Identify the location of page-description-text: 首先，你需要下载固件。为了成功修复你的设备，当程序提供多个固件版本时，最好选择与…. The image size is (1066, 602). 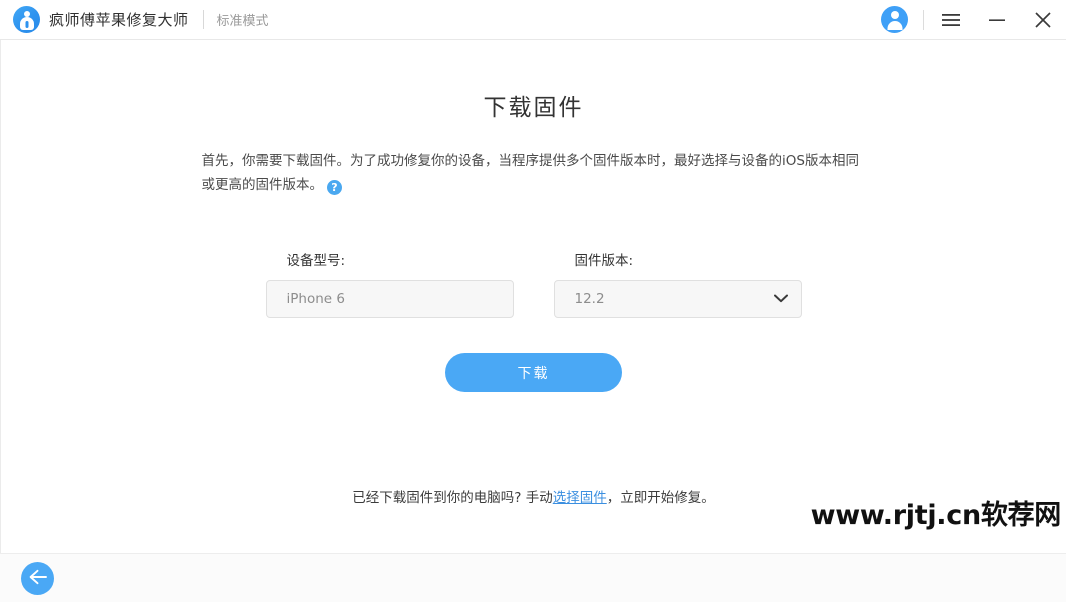
(530, 173).